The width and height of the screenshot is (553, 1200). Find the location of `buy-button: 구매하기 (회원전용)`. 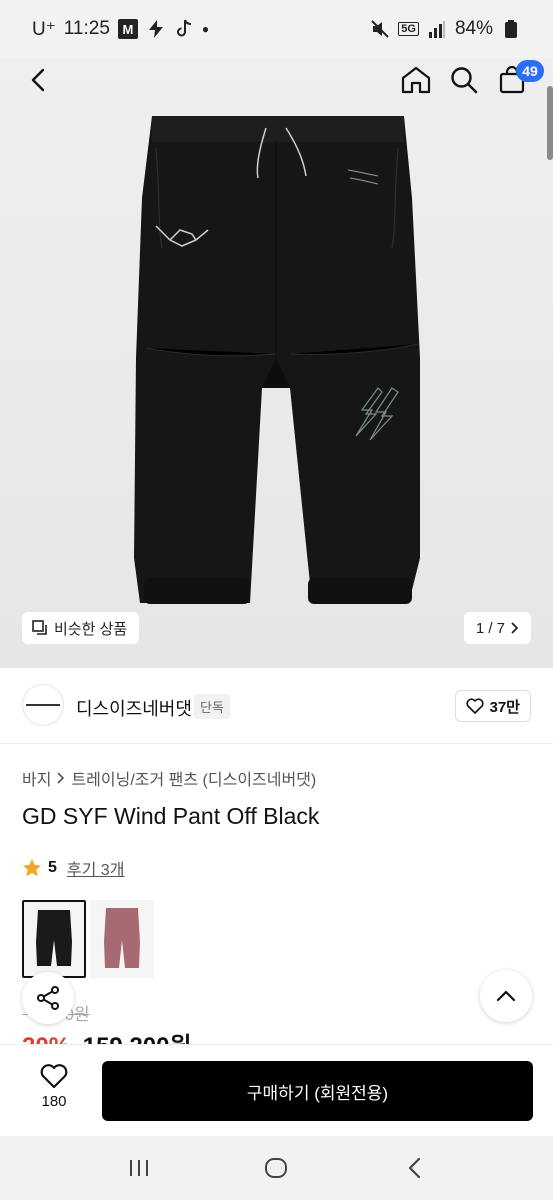

buy-button: 구매하기 (회원전용) is located at coordinates (317, 1091).